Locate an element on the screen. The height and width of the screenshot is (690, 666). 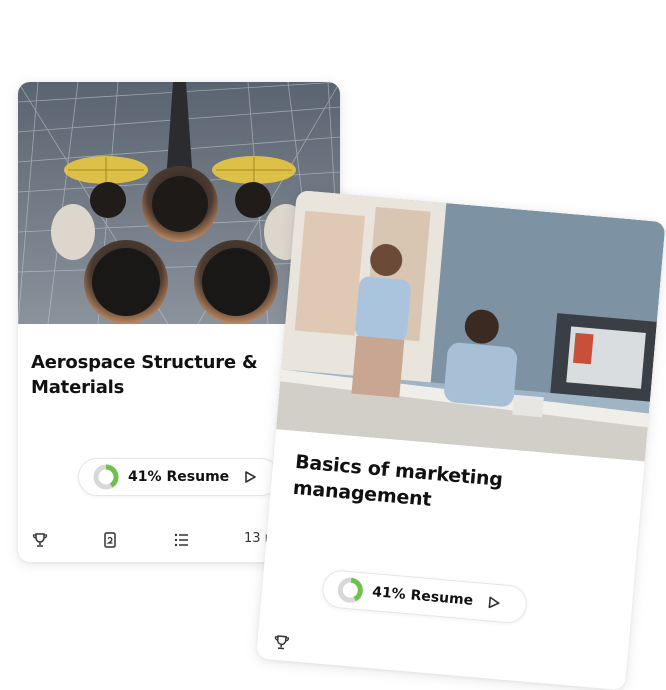
list-icon is located at coordinates (182, 540).